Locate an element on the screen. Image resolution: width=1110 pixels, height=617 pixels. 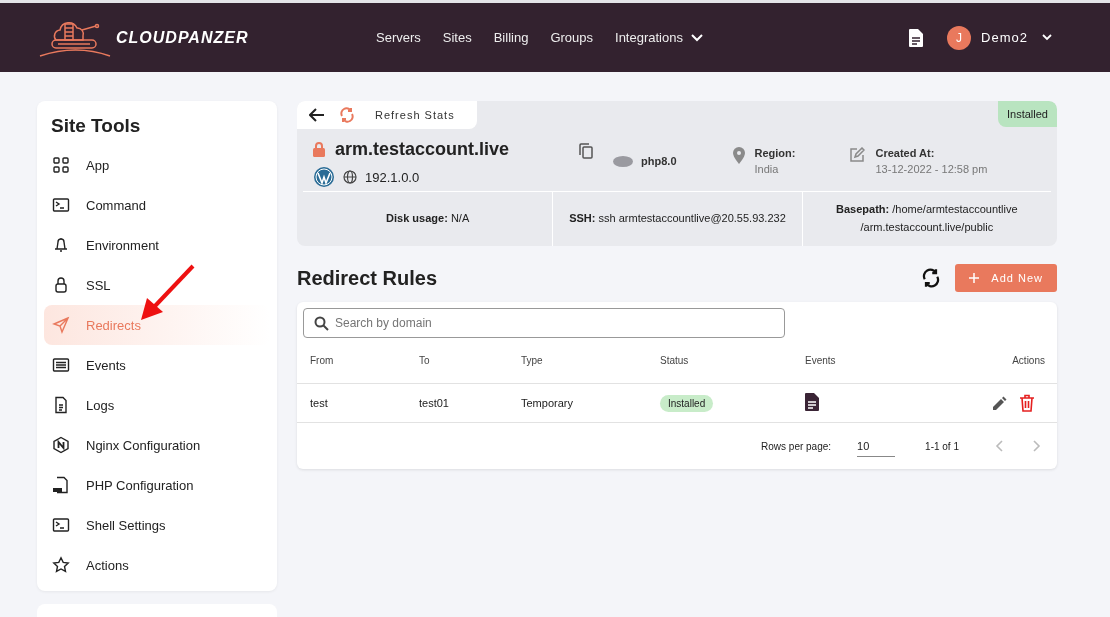
rows-per-page-select: 10 is located at coordinates (876, 446).